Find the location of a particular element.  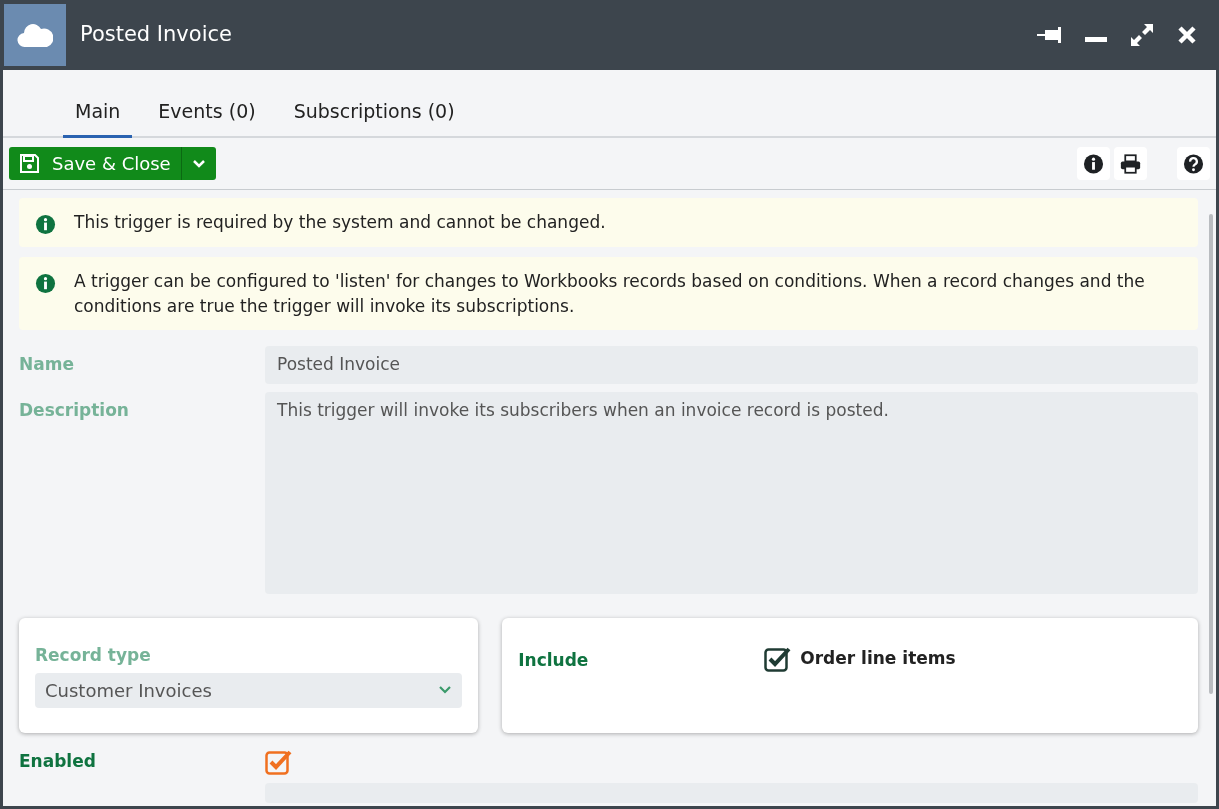

app-icon is located at coordinates (35, 35).